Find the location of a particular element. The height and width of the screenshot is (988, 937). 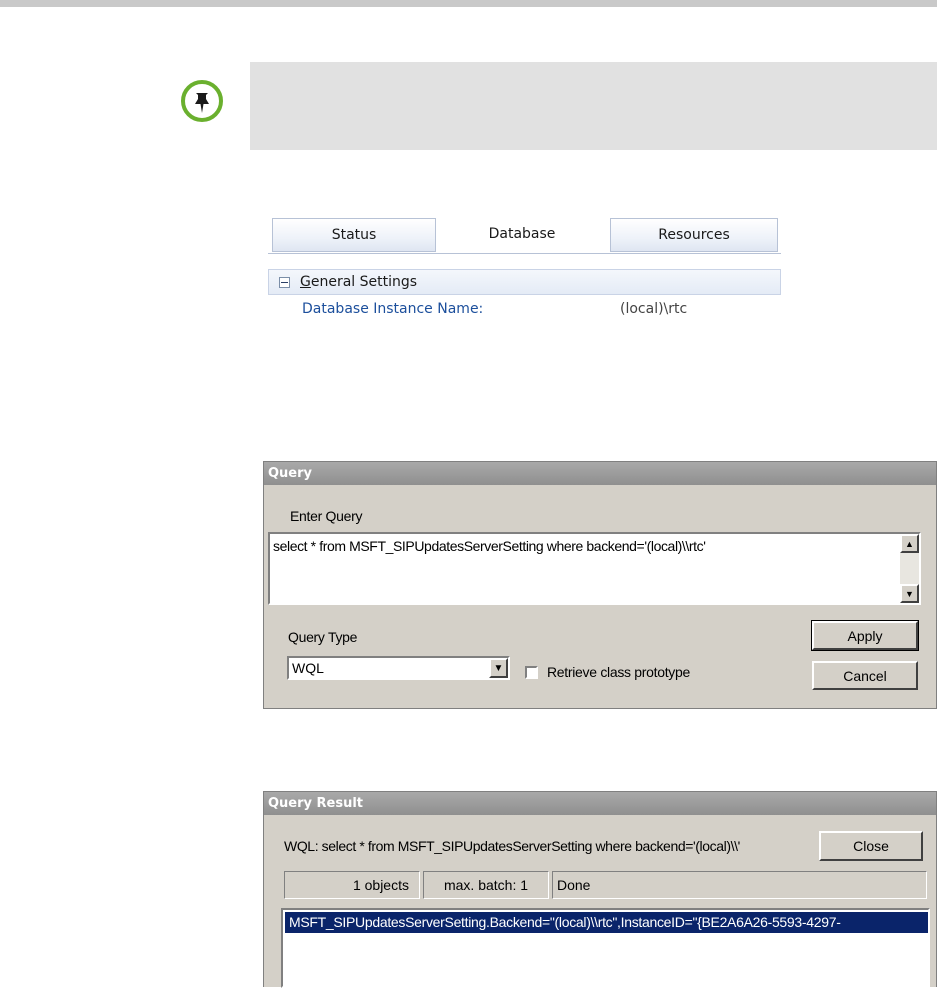

setting-value: (local)\rtc is located at coordinates (654, 309).